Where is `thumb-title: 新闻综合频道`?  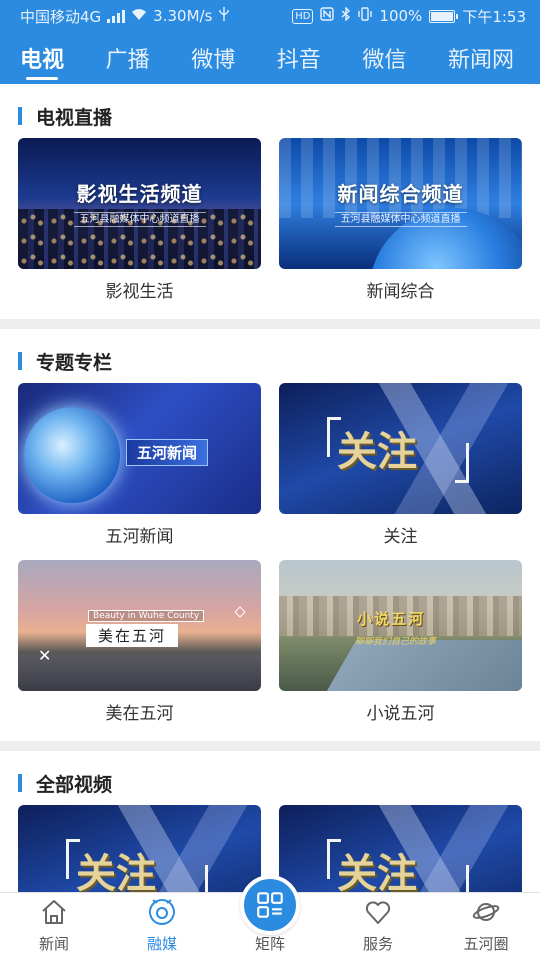 thumb-title: 新闻综合频道 is located at coordinates (400, 194).